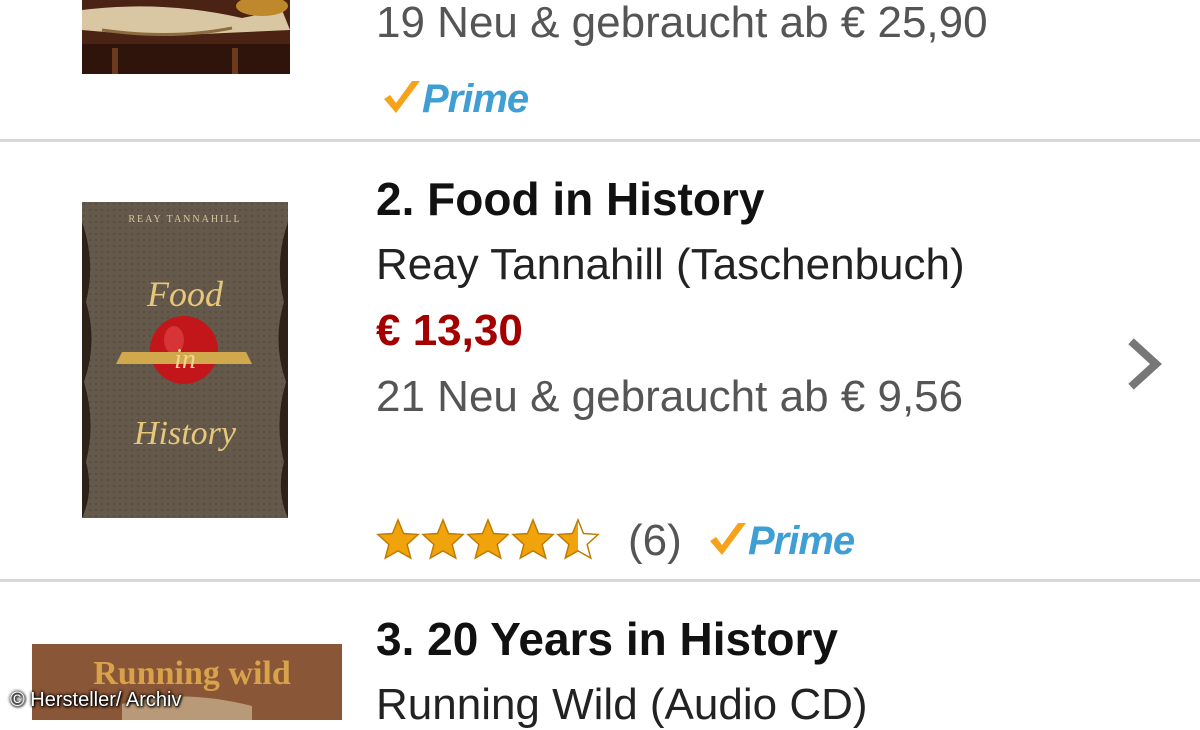  What do you see at coordinates (578, 539) in the screenshot?
I see `star-half-icon` at bounding box center [578, 539].